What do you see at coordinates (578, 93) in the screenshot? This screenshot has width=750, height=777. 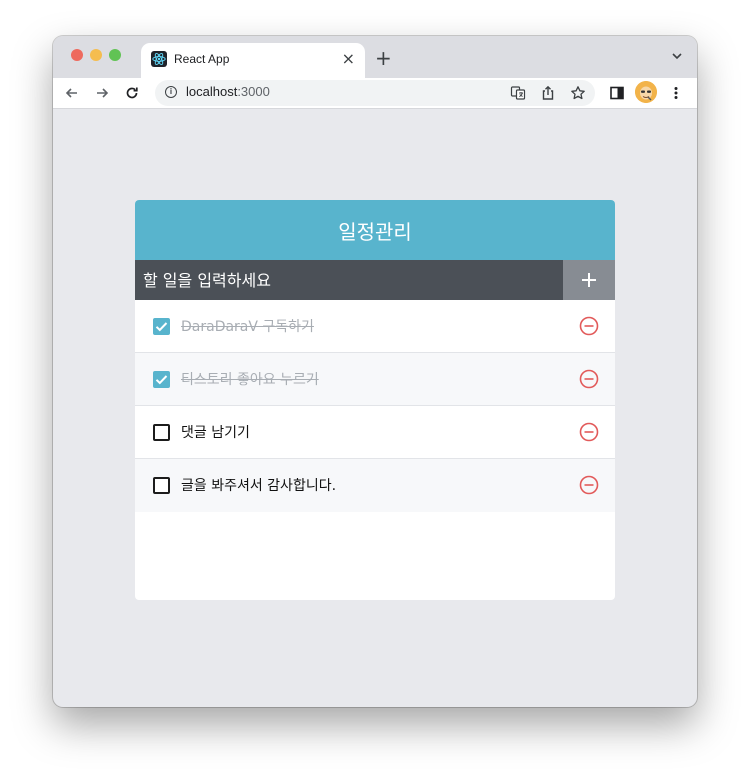 I see `bookmark-star-icon` at bounding box center [578, 93].